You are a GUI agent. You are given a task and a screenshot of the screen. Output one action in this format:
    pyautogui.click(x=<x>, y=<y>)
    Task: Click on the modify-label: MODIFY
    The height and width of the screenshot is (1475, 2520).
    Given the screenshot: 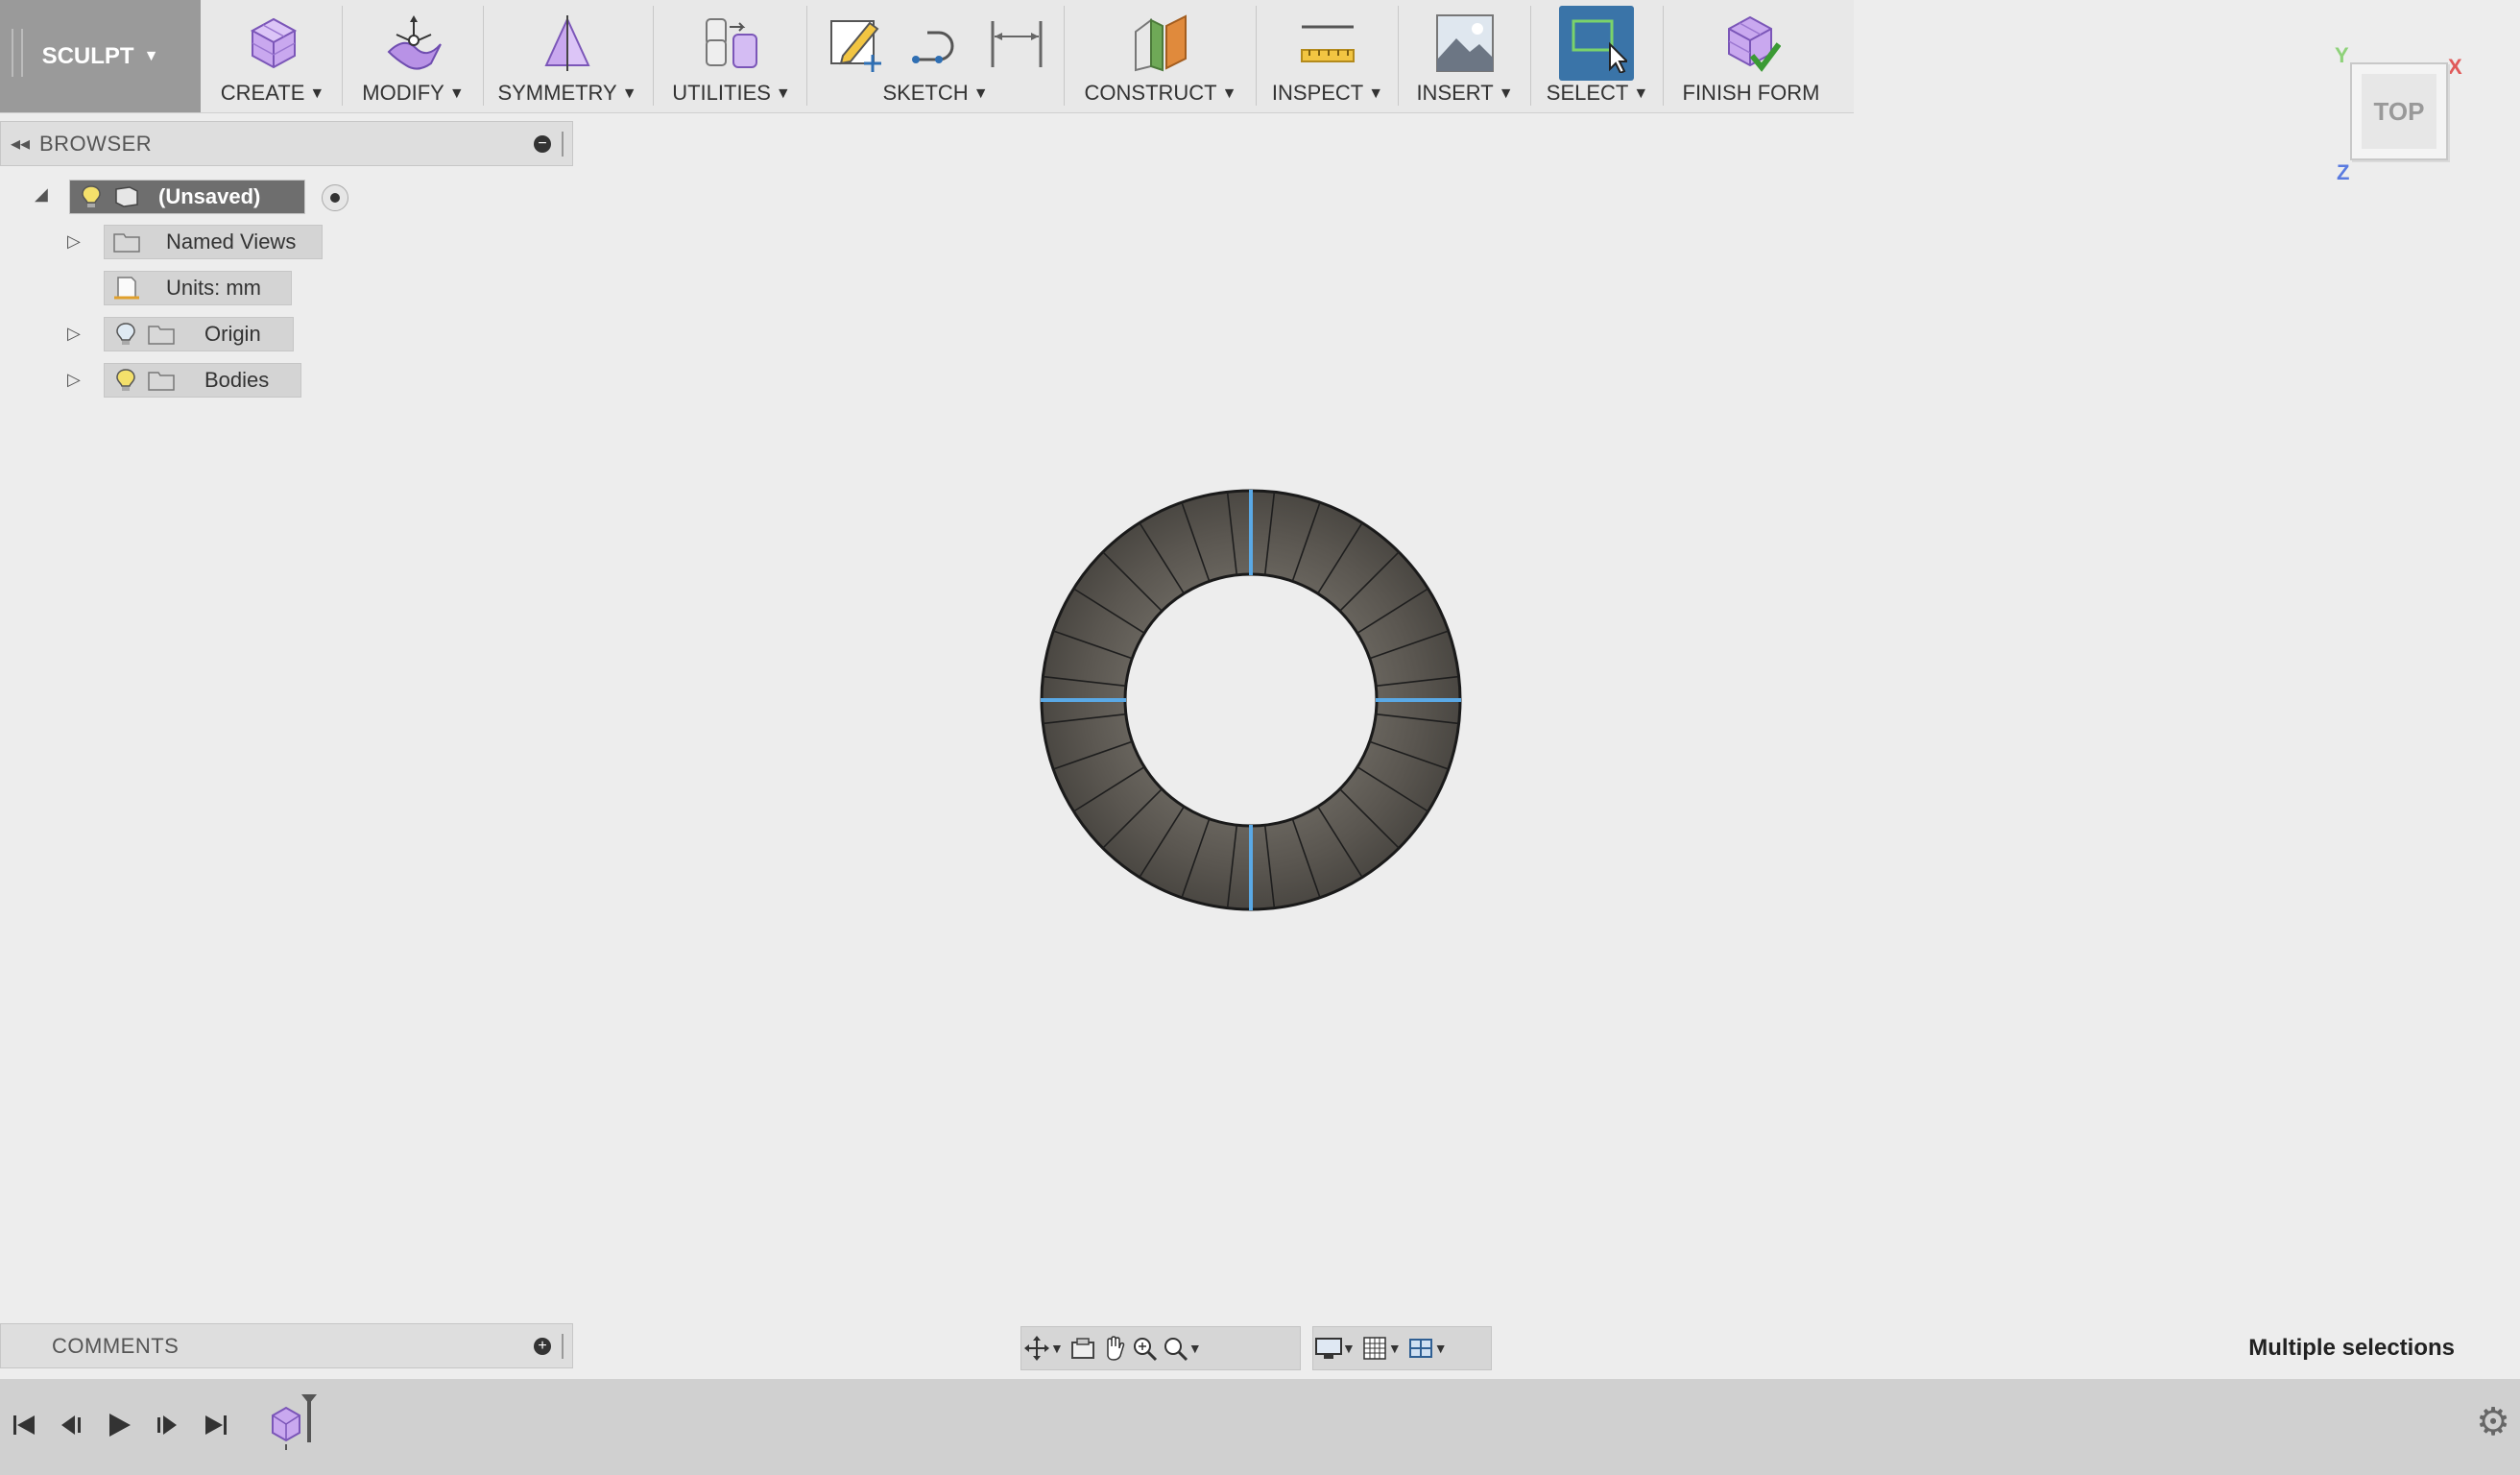 What is the action you would take?
    pyautogui.click(x=403, y=93)
    